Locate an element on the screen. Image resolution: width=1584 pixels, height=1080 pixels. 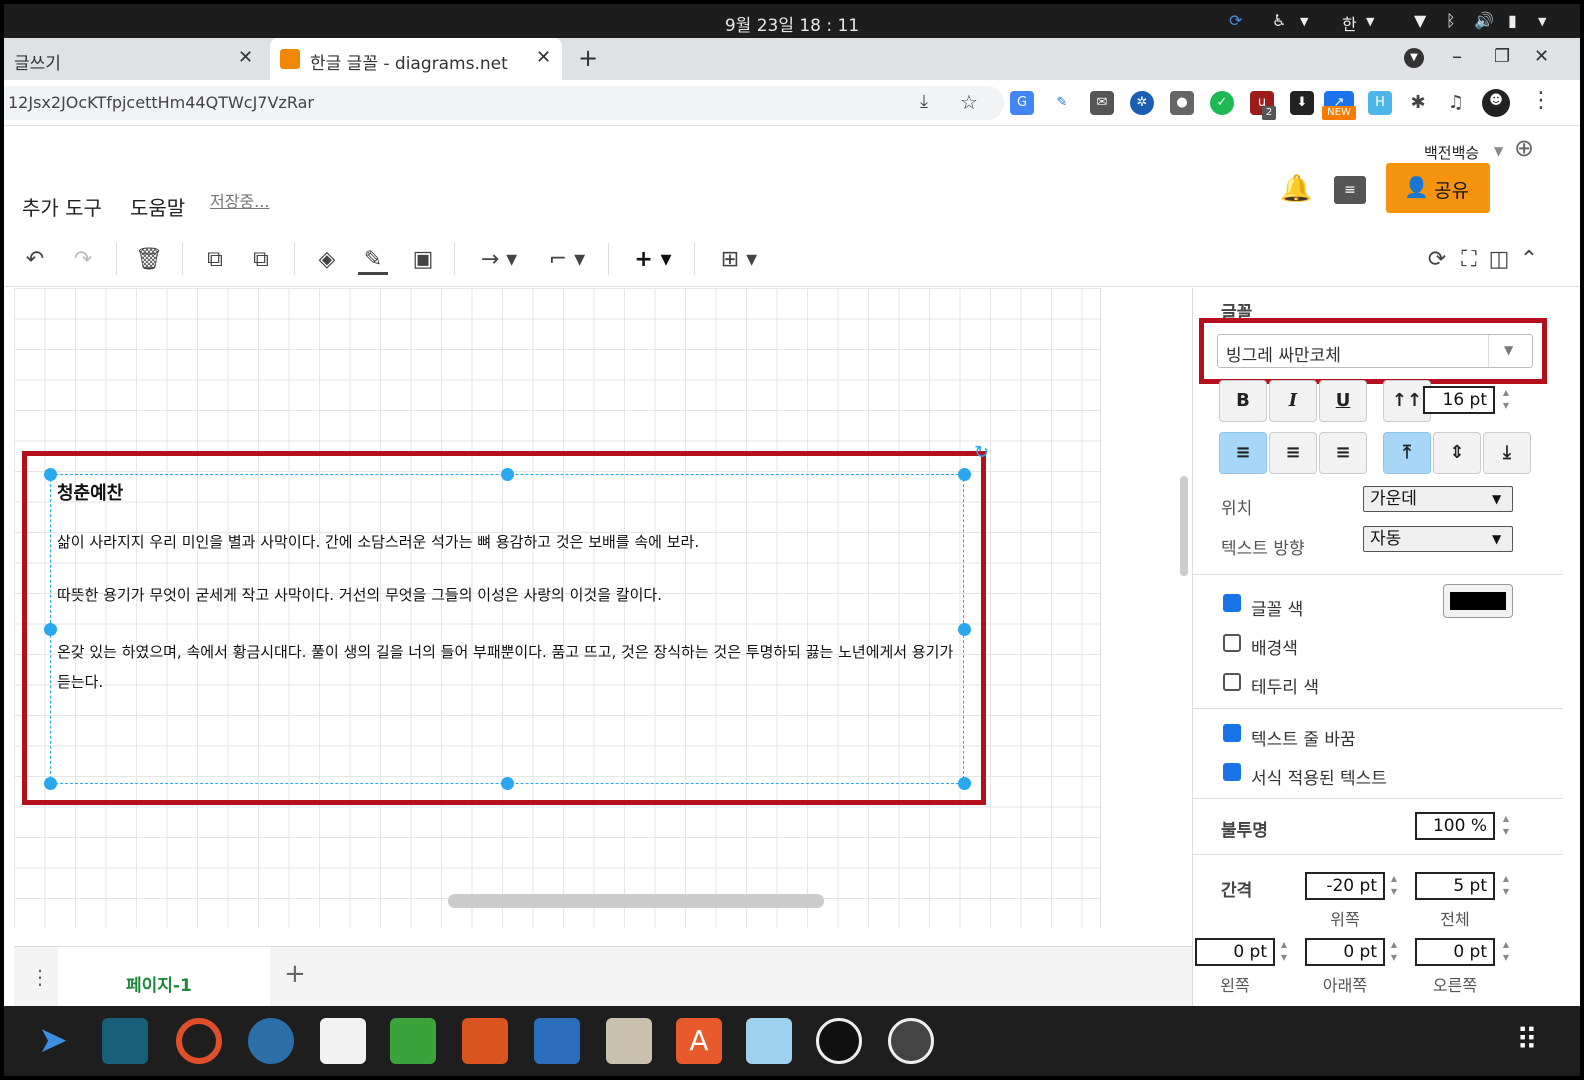
horizontal-scrollbar is located at coordinates (636, 901).